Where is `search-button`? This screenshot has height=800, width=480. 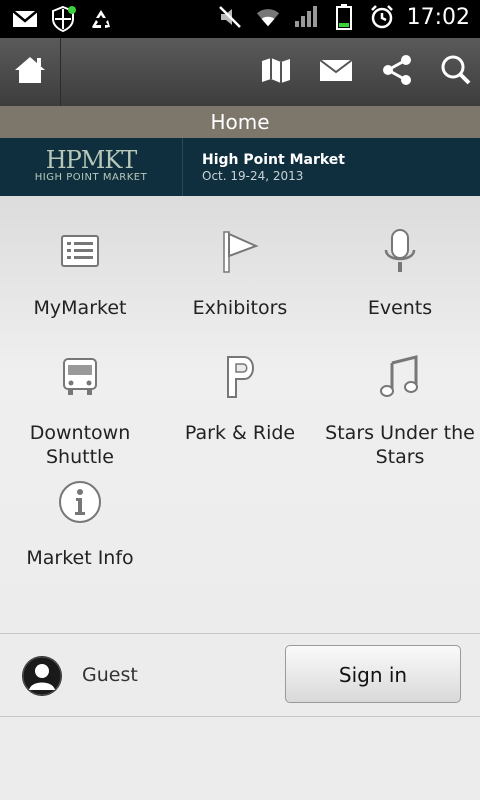
search-button is located at coordinates (456, 72).